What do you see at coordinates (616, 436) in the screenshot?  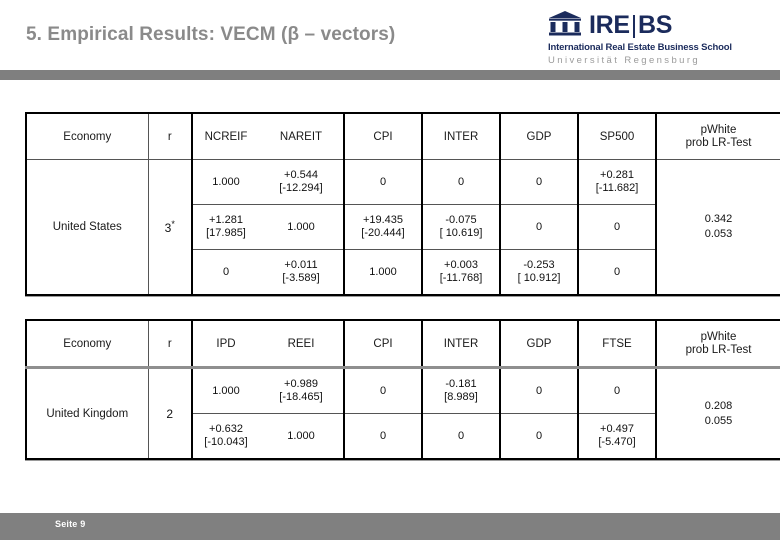 I see `coefficient-cell: +0.497 [-5.470]` at bounding box center [616, 436].